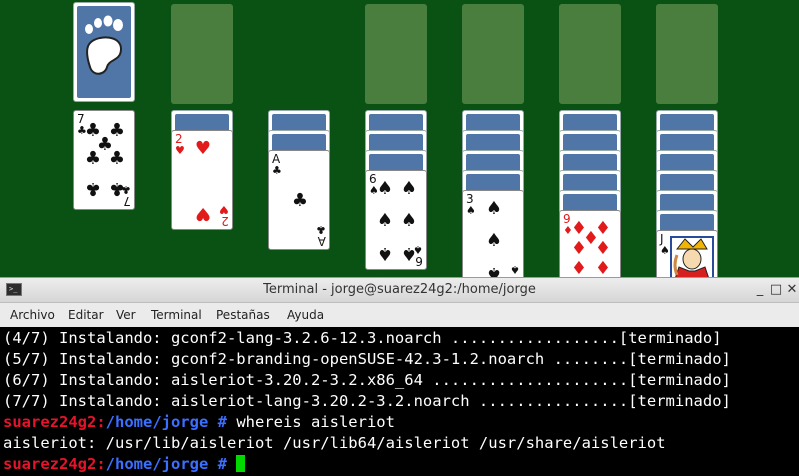 The image size is (799, 476). Describe the element at coordinates (243, 315) in the screenshot. I see `menu-pestanas: Pestañas` at that location.